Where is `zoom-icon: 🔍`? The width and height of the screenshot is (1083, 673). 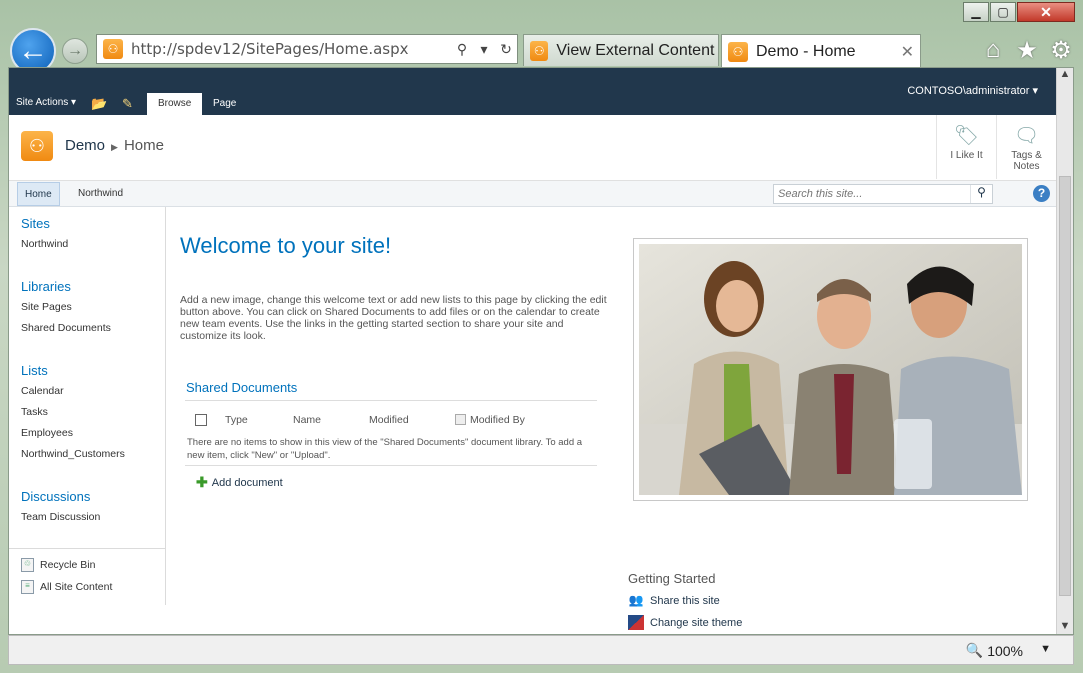 zoom-icon: 🔍 is located at coordinates (974, 650).